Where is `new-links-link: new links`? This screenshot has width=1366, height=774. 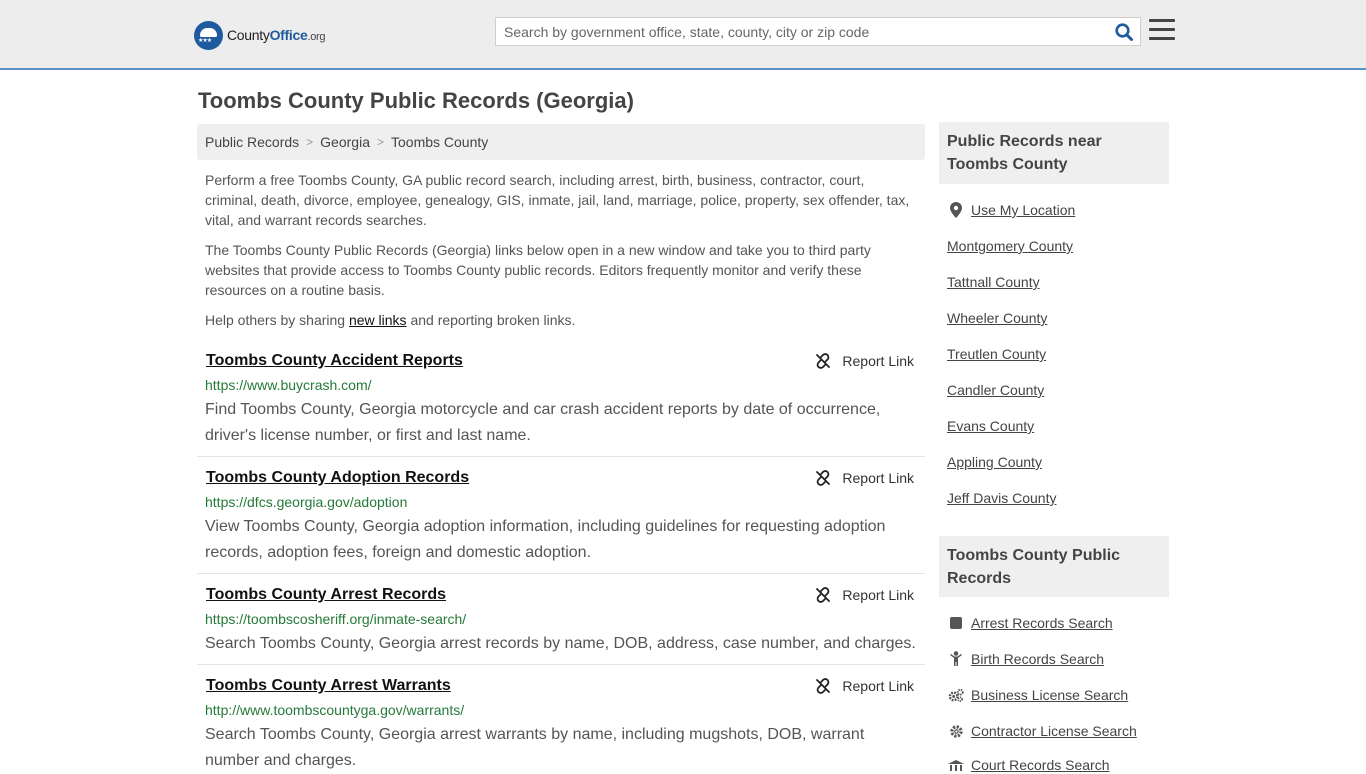 new-links-link: new links is located at coordinates (378, 320).